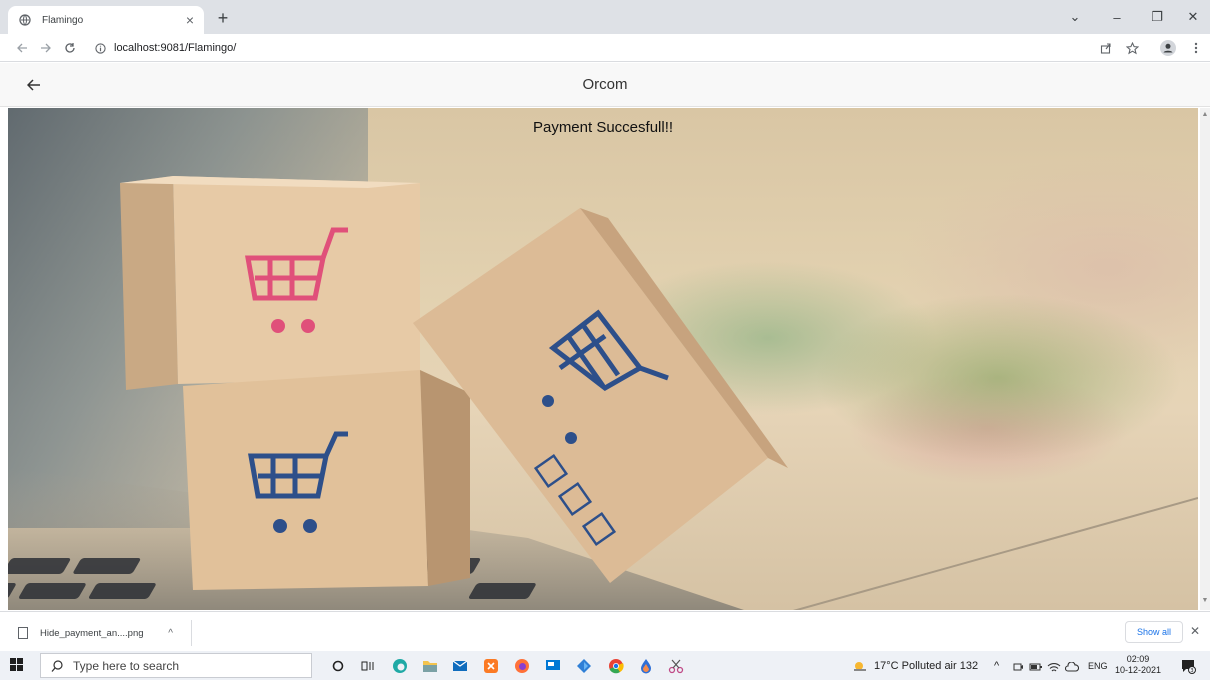  I want to click on back-icon, so click(22, 48).